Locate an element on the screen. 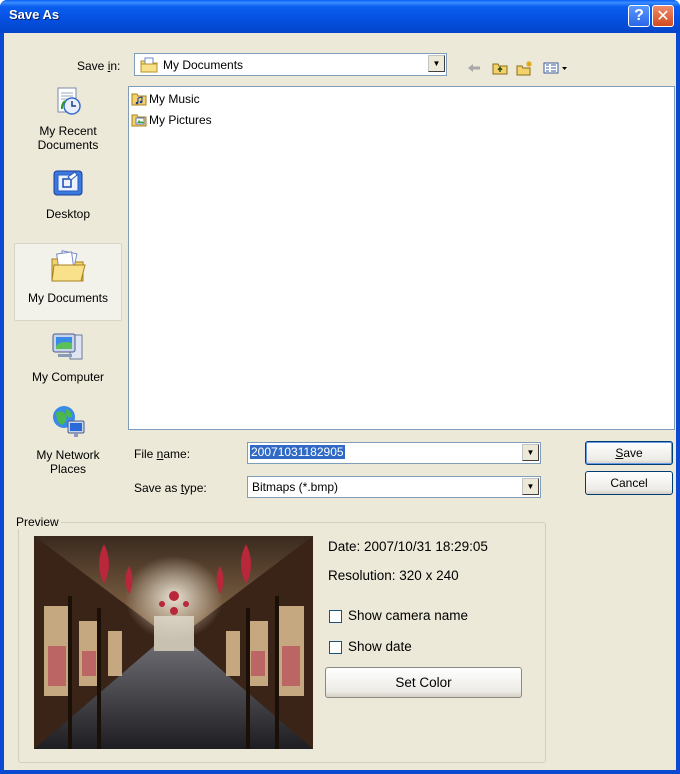  cancel-button-label: Cancel is located at coordinates (629, 483).